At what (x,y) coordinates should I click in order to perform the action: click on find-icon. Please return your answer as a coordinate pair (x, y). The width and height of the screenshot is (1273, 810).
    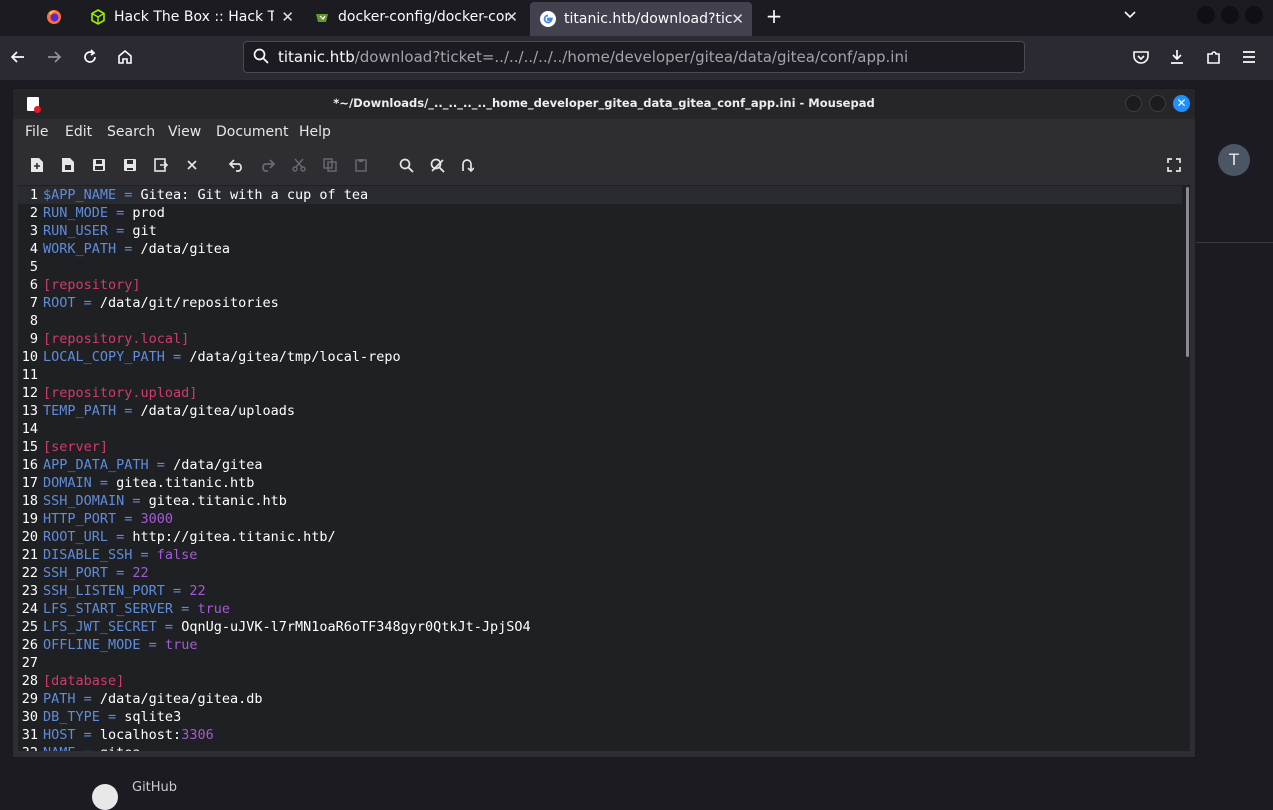
    Looking at the image, I should click on (406, 165).